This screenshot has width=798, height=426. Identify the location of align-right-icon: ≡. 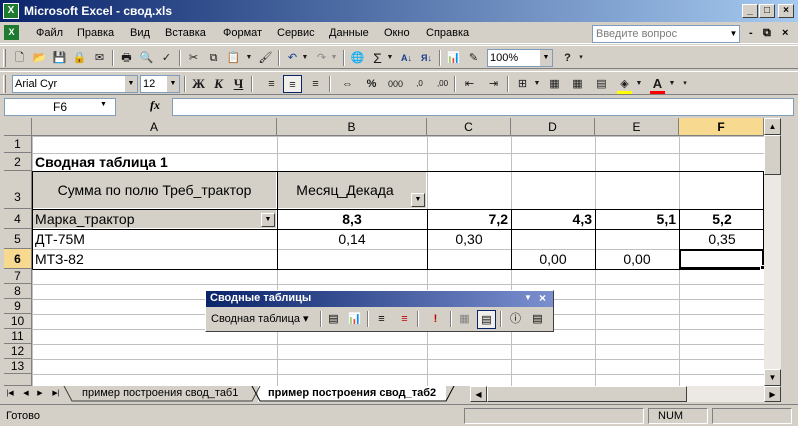
(315, 84).